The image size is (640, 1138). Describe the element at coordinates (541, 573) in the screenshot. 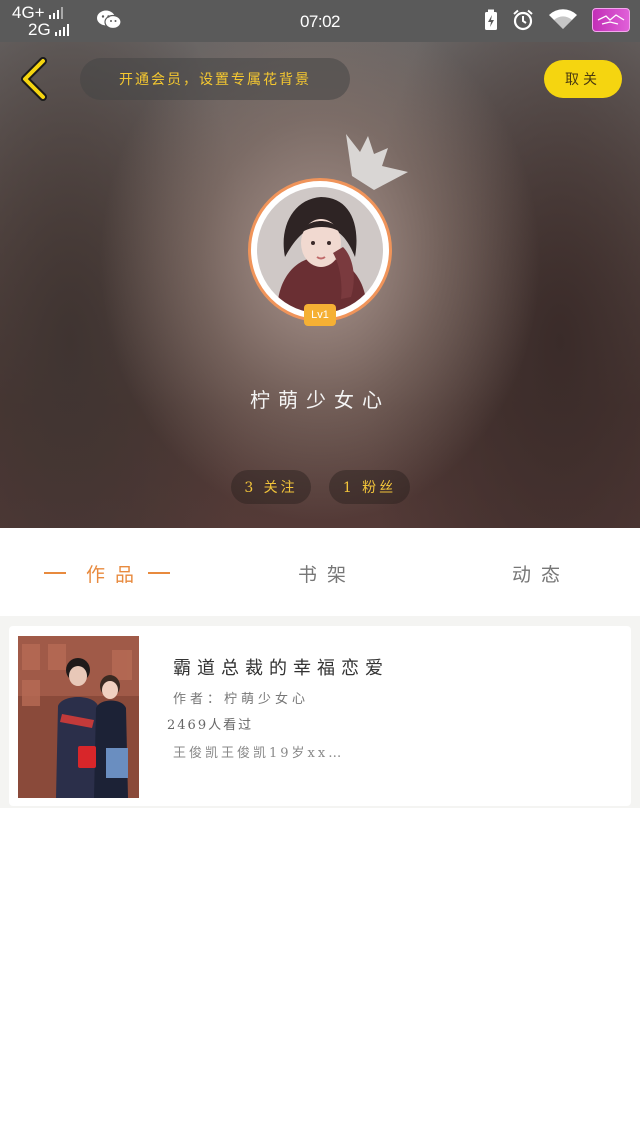

I see `tab-activity: 动态` at that location.